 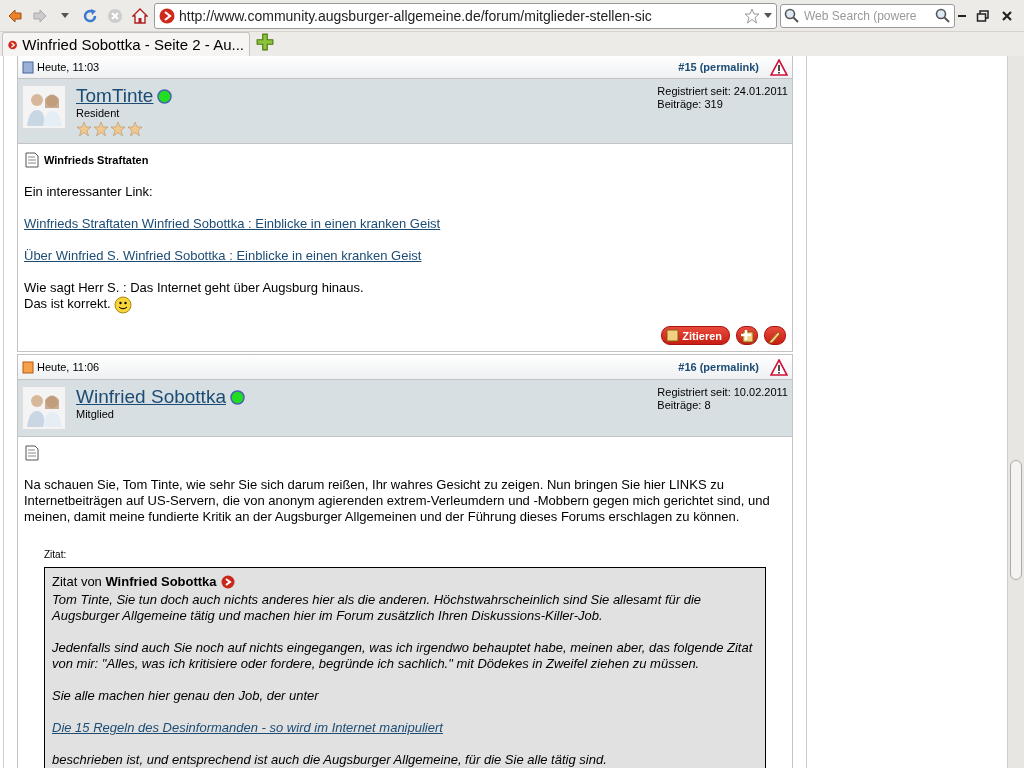 What do you see at coordinates (95, 414) in the screenshot?
I see `user-rank: Mitglied` at bounding box center [95, 414].